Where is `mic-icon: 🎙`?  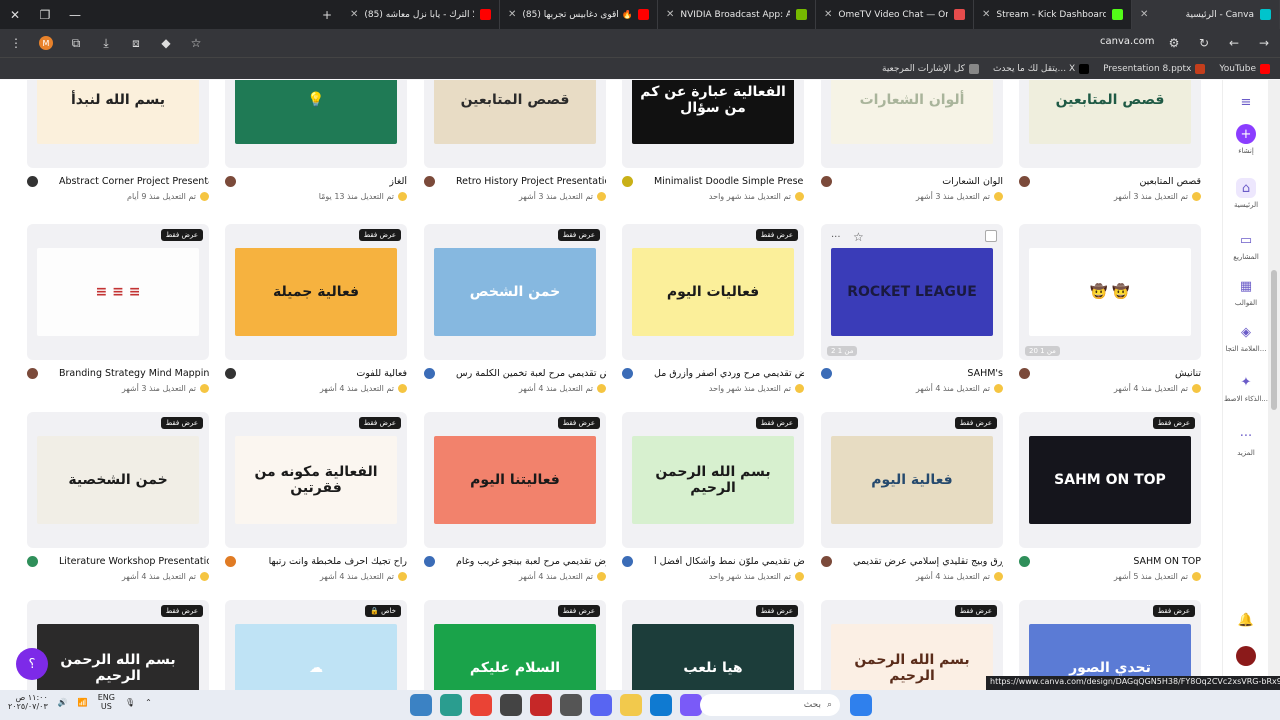 mic-icon: 🎙 is located at coordinates (130, 702).